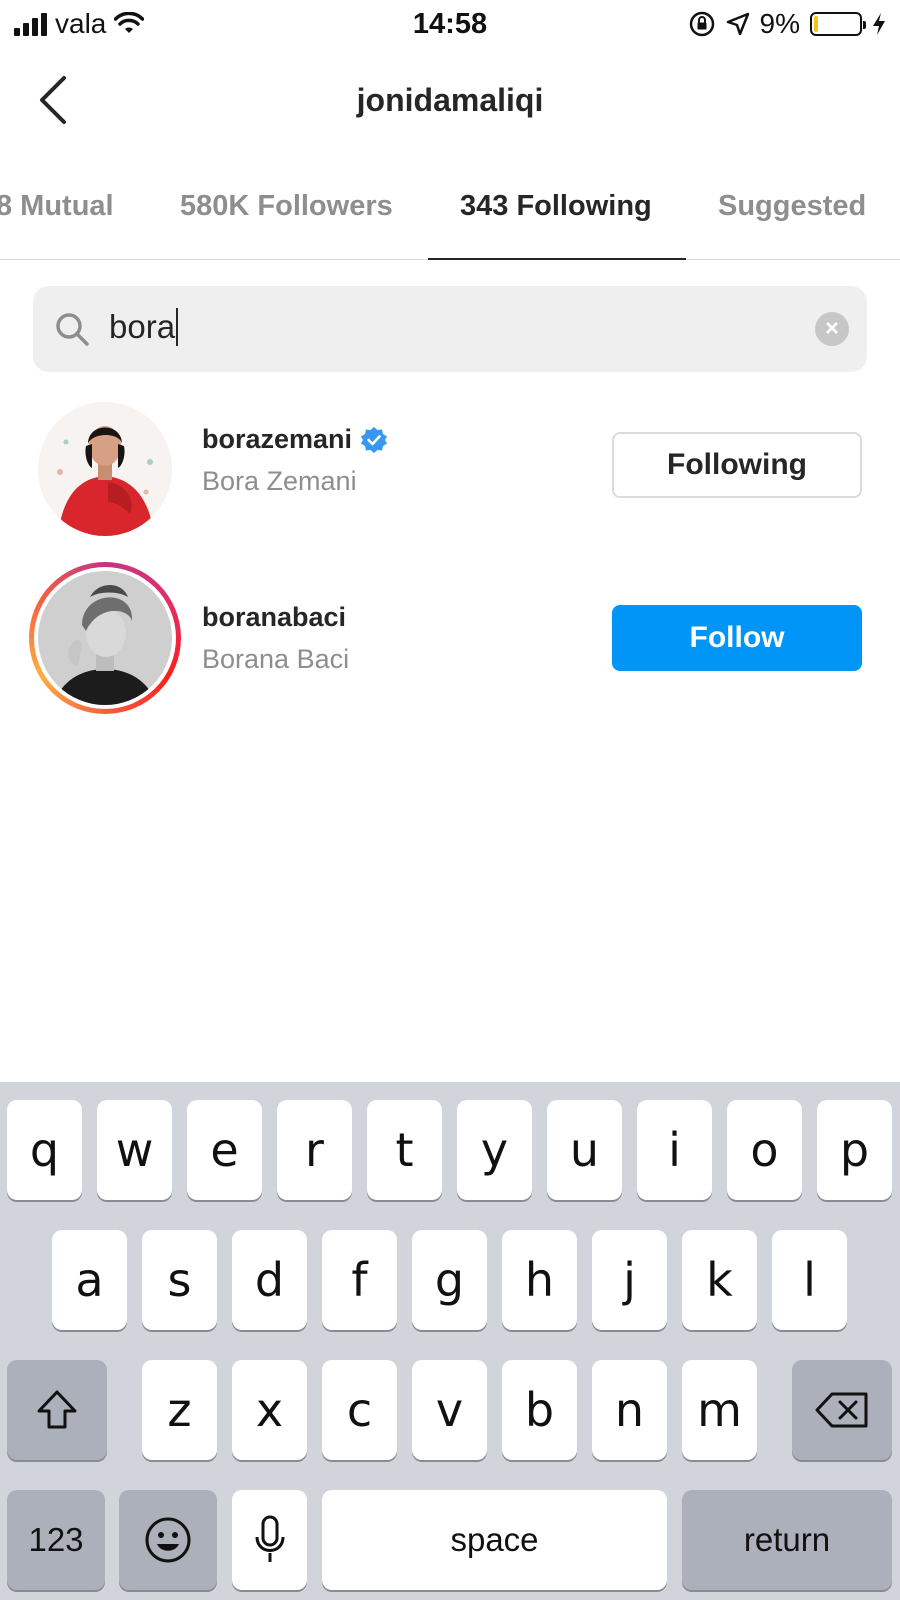 The height and width of the screenshot is (1600, 900). I want to click on key-v: v, so click(449, 1410).